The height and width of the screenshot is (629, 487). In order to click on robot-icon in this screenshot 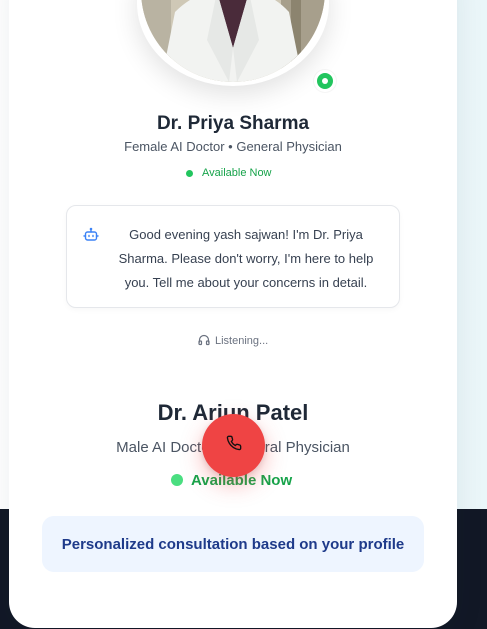, I will do `click(91, 235)`.